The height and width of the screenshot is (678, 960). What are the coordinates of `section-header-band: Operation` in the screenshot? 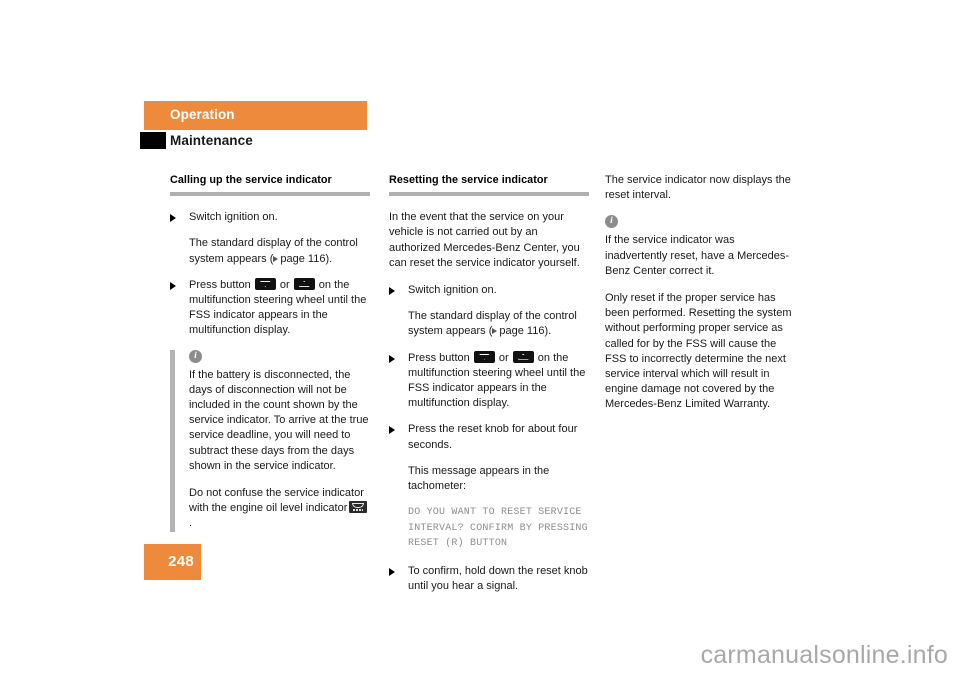 It's located at (255, 115).